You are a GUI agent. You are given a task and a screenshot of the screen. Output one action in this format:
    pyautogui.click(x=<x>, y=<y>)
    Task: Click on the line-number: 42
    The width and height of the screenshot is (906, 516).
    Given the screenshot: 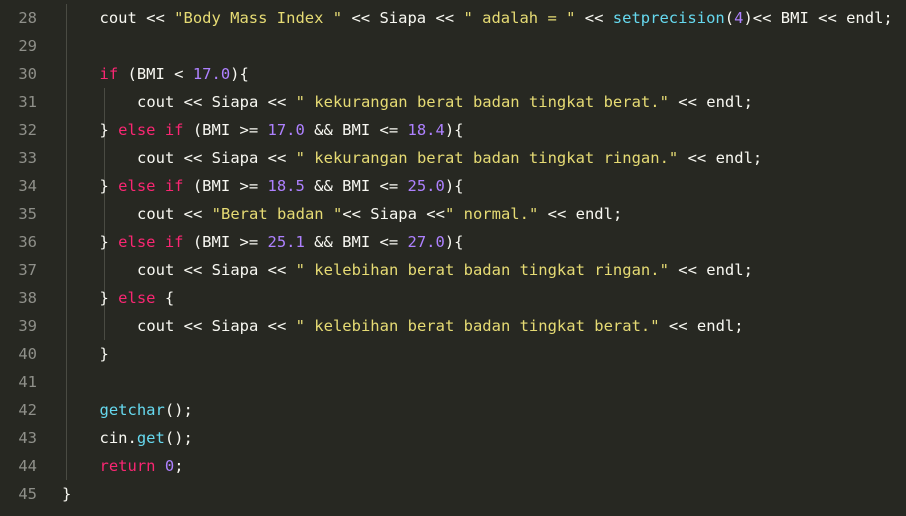 What is the action you would take?
    pyautogui.click(x=27, y=410)
    